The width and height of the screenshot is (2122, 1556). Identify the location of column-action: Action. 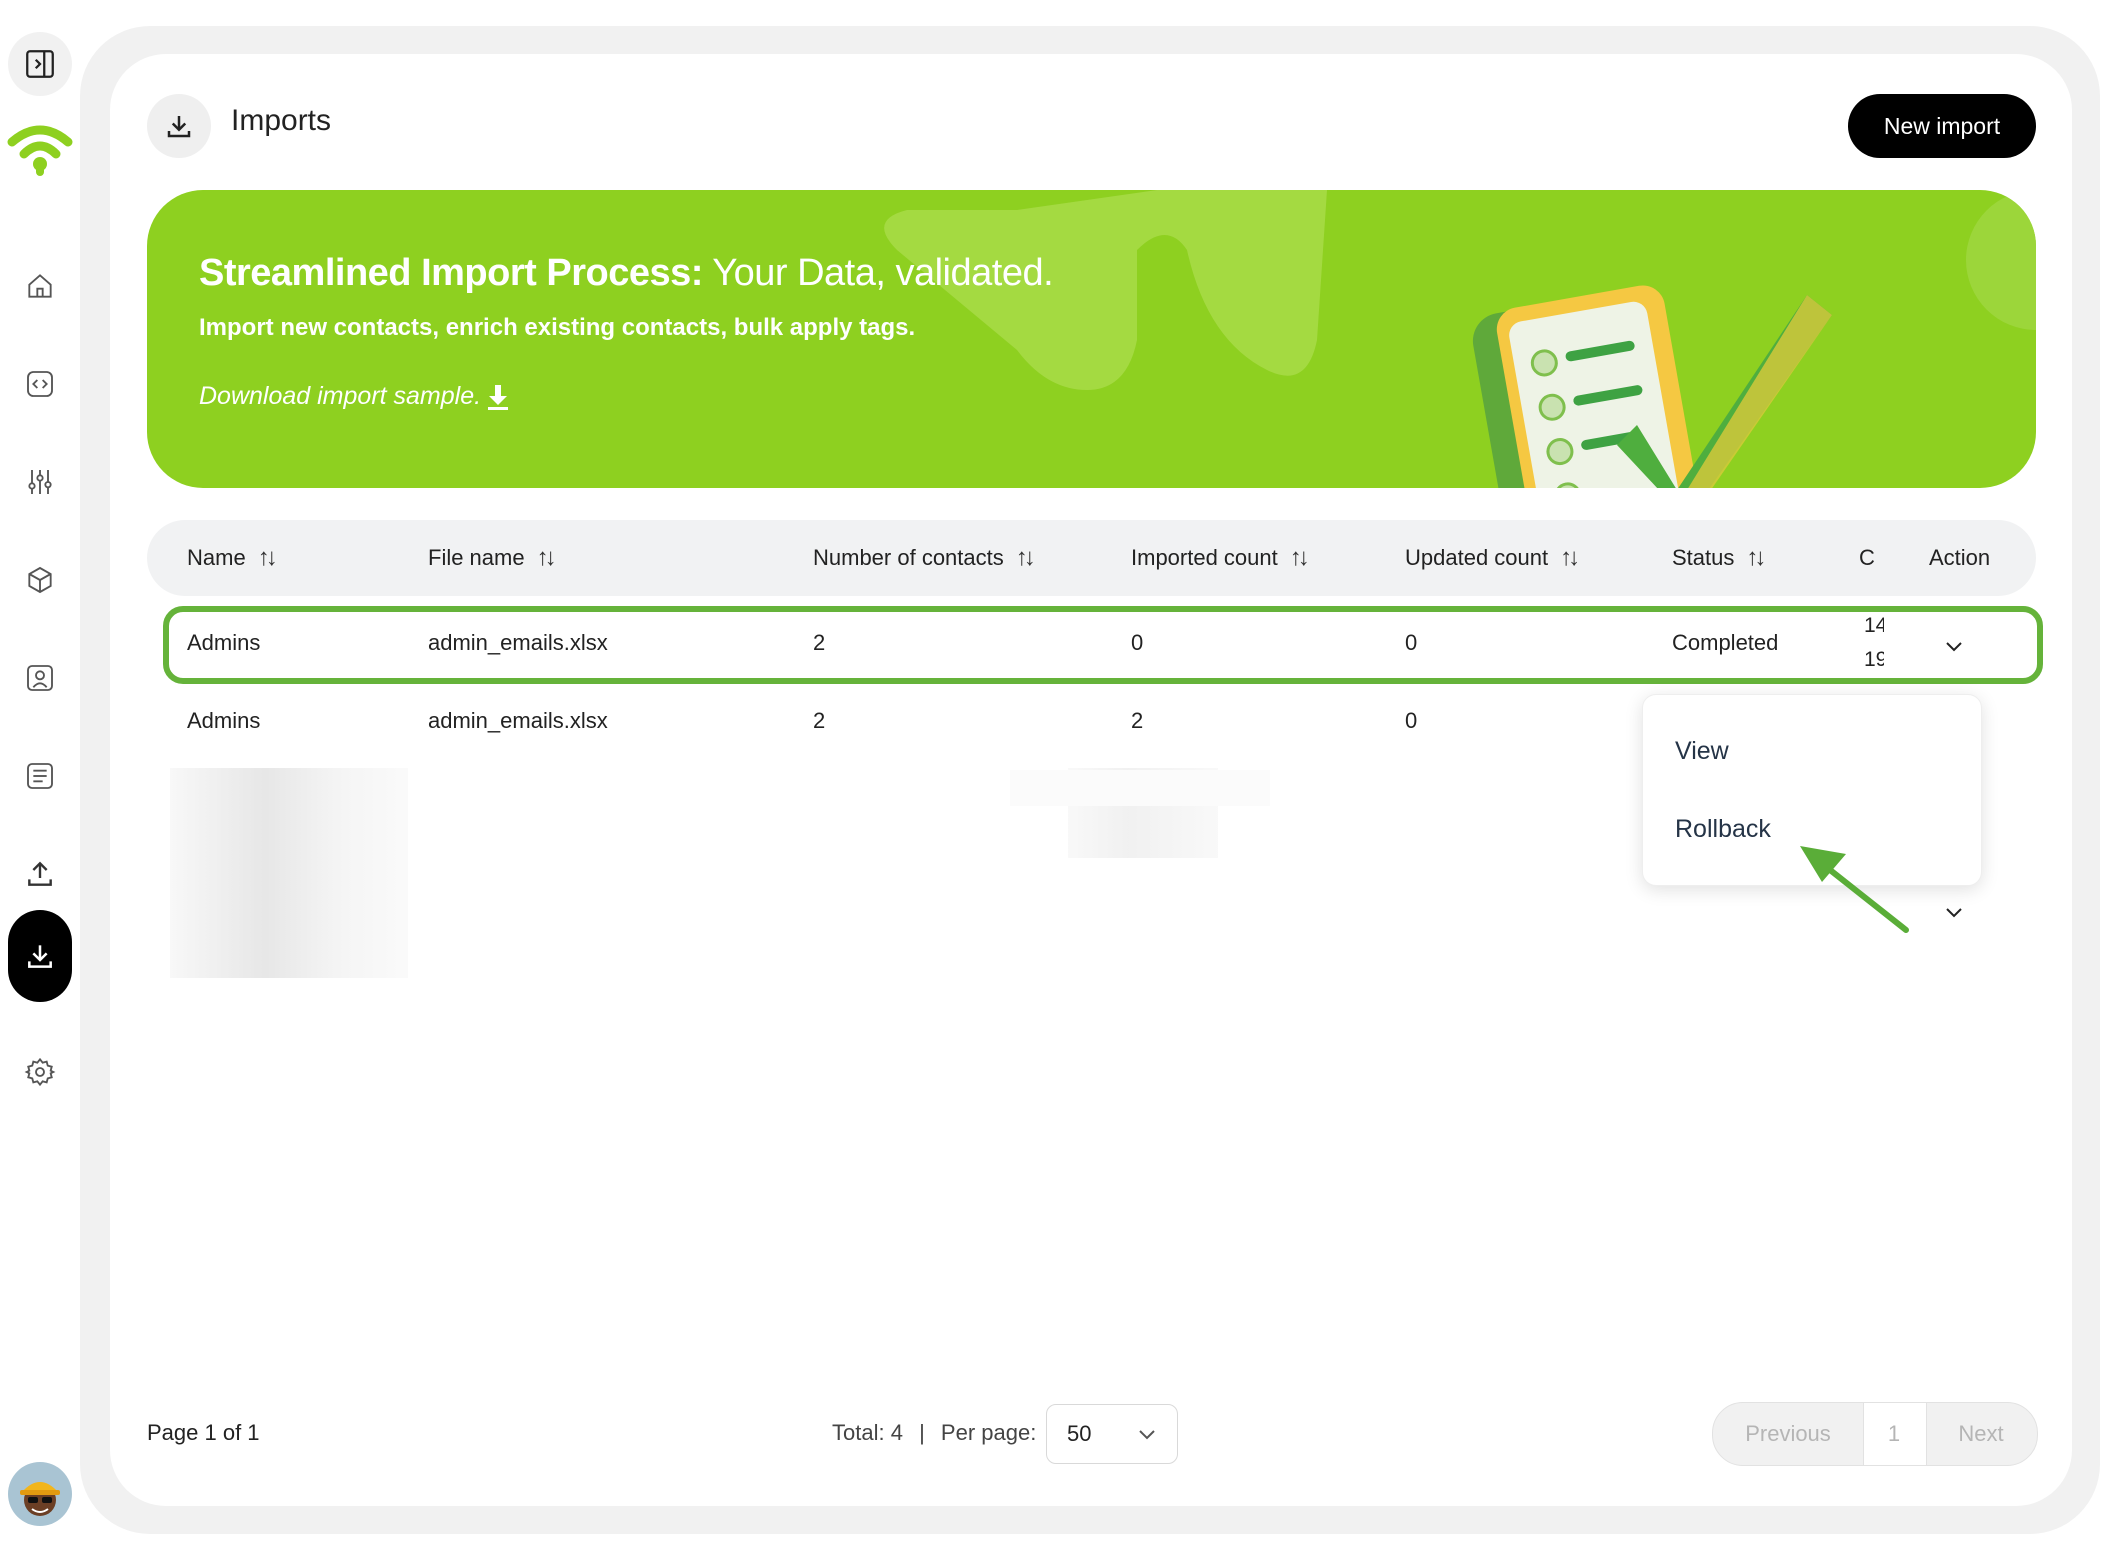
(1960, 557).